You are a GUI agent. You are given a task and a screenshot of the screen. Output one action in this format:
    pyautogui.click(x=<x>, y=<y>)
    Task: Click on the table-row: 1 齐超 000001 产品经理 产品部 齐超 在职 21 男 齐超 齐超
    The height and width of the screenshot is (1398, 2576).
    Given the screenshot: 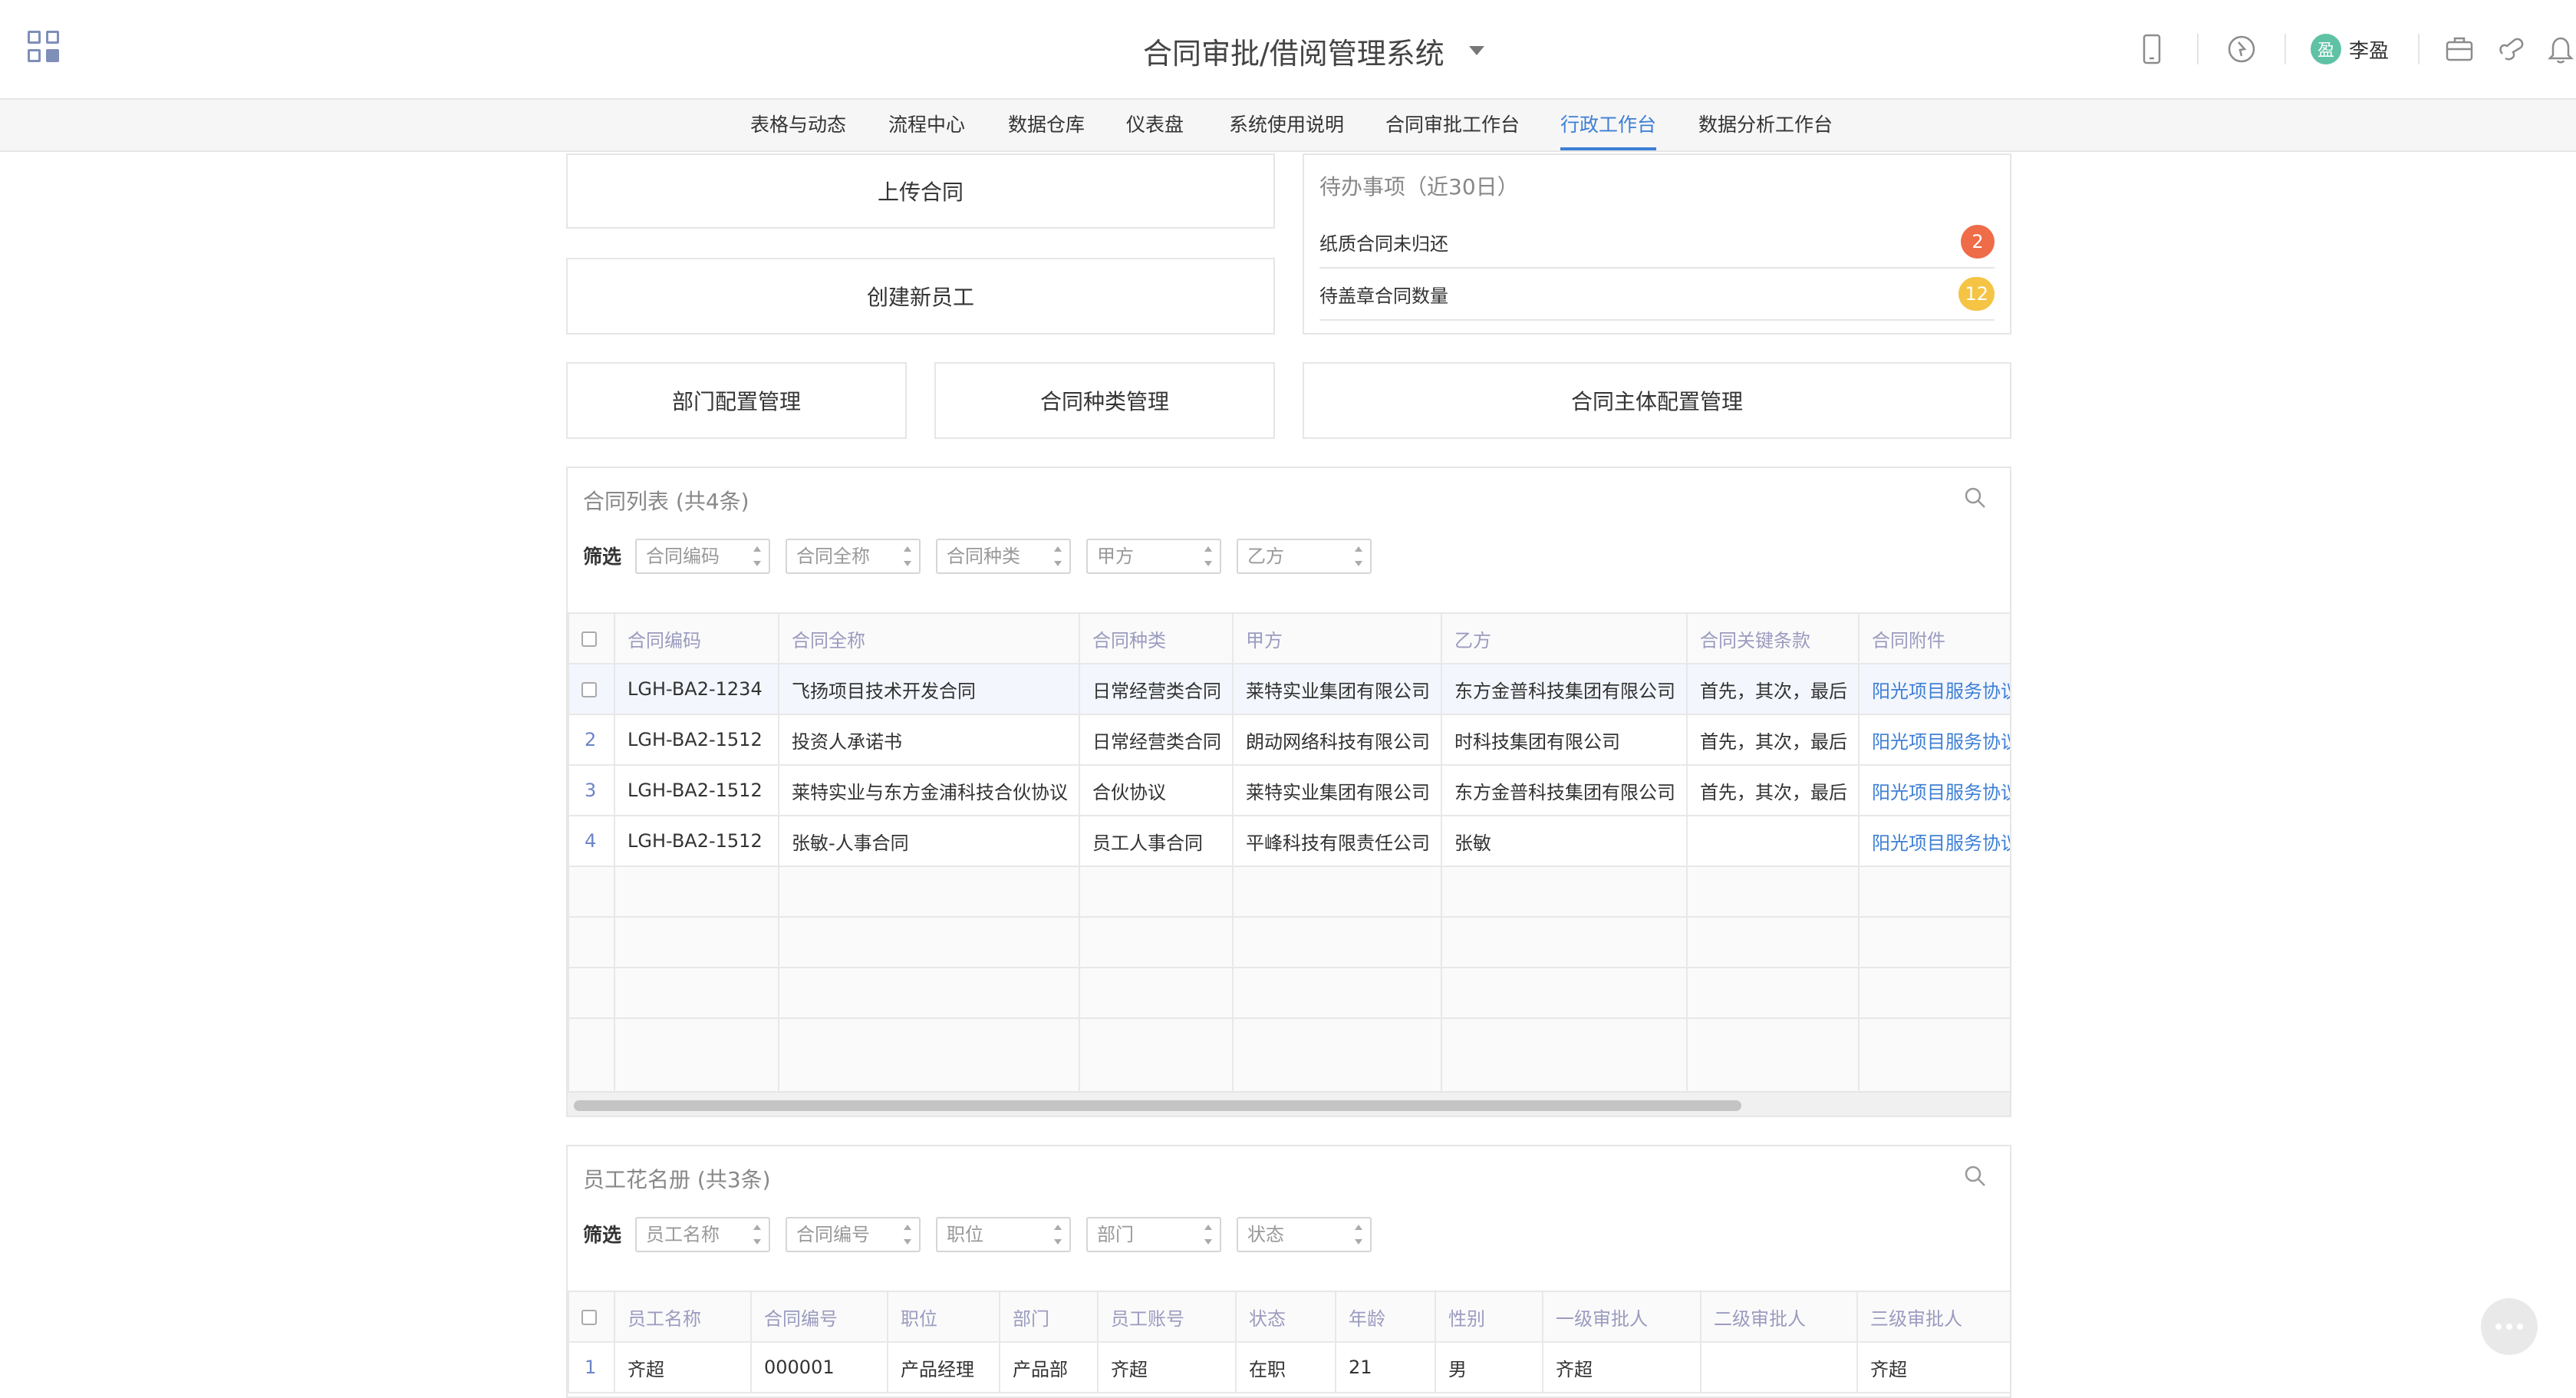 What is the action you would take?
    pyautogui.click(x=1289, y=1367)
    